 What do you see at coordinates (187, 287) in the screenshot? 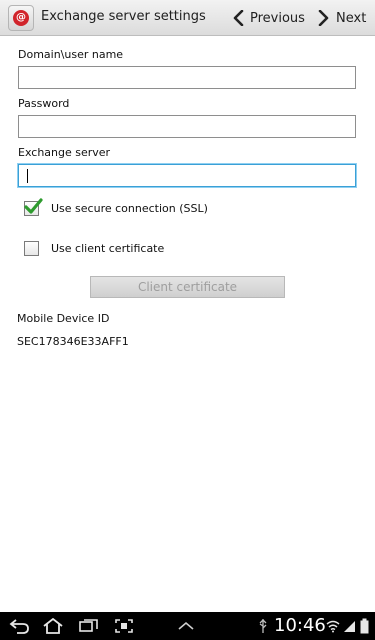
I see `client-certificate-button: Client certificate` at bounding box center [187, 287].